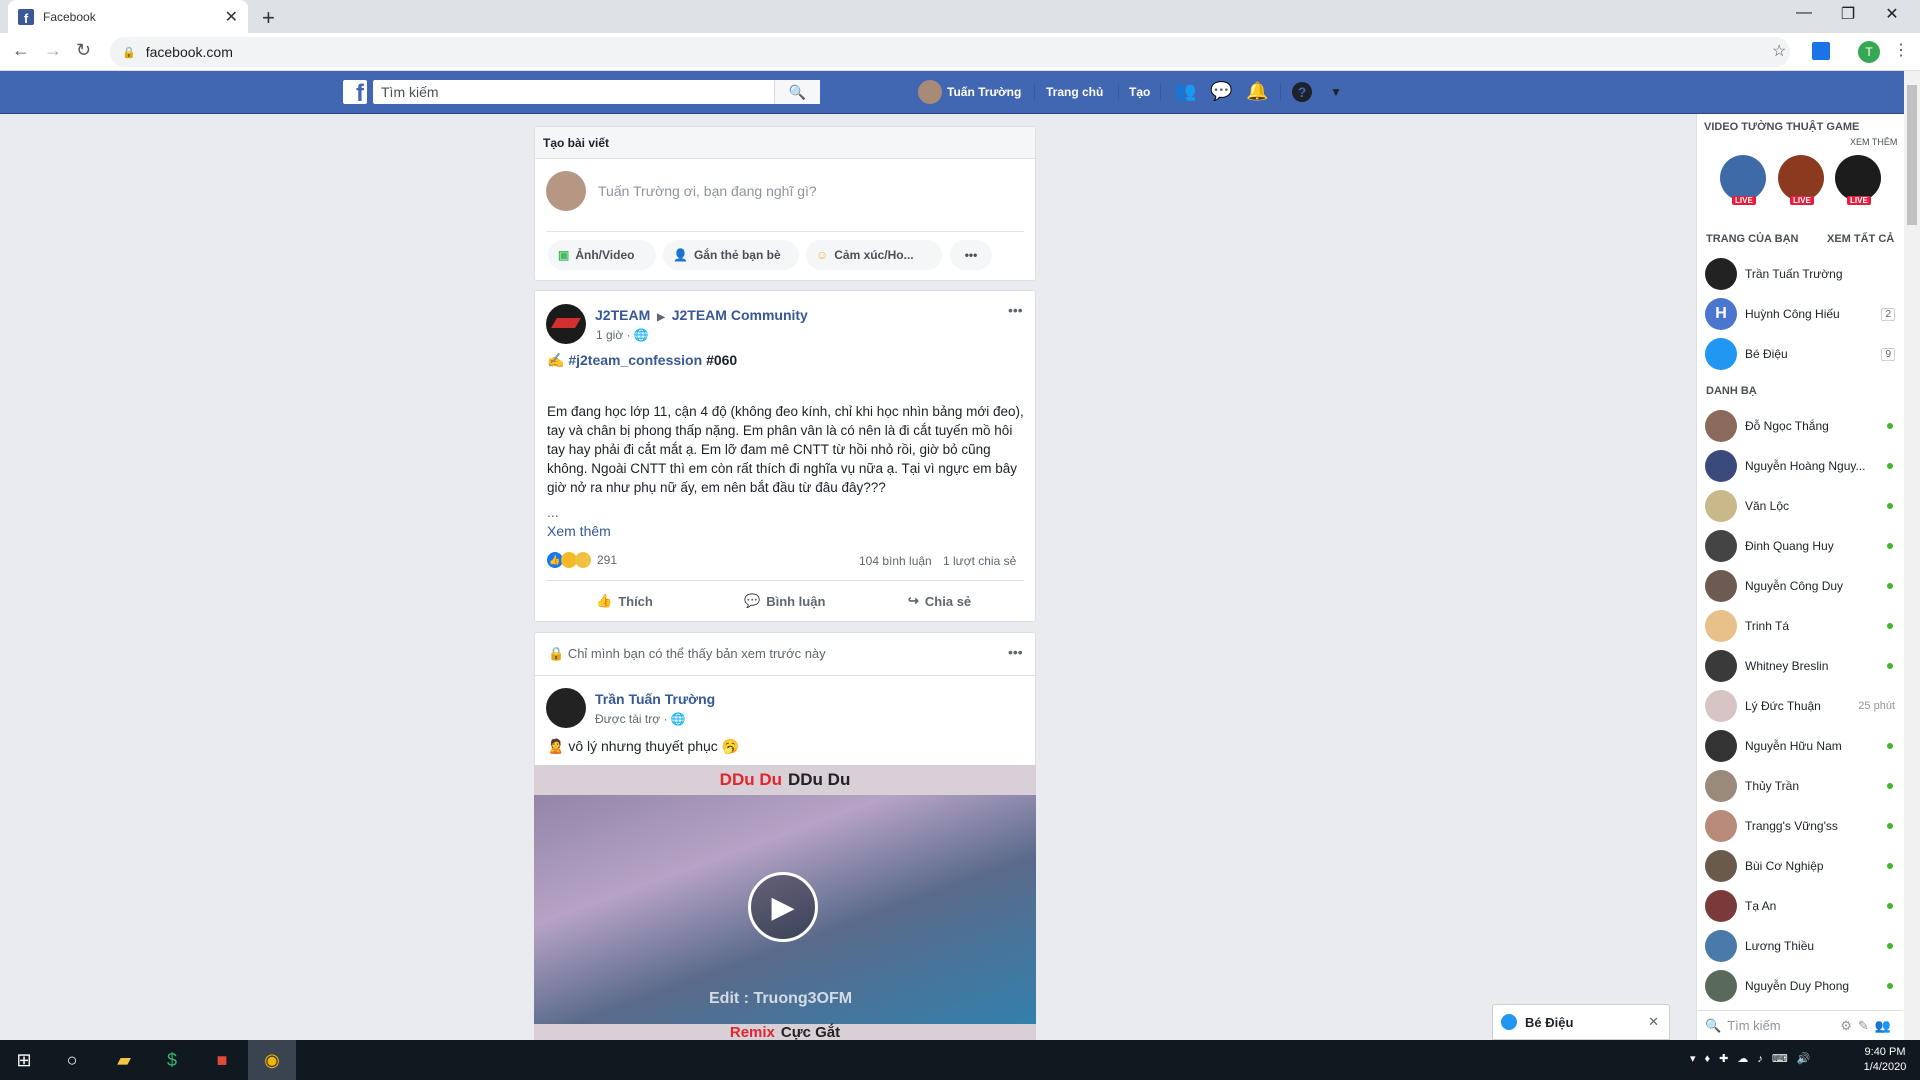 The height and width of the screenshot is (1080, 1920). Describe the element at coordinates (1885, 1060) in the screenshot. I see `taskbar-clock: 9:40 PM 1/4/2020` at that location.